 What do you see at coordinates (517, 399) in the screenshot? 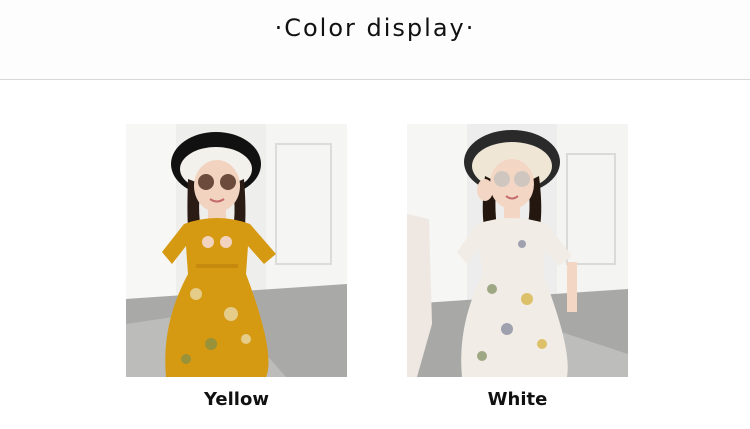
I see `color-label-white: White` at bounding box center [517, 399].